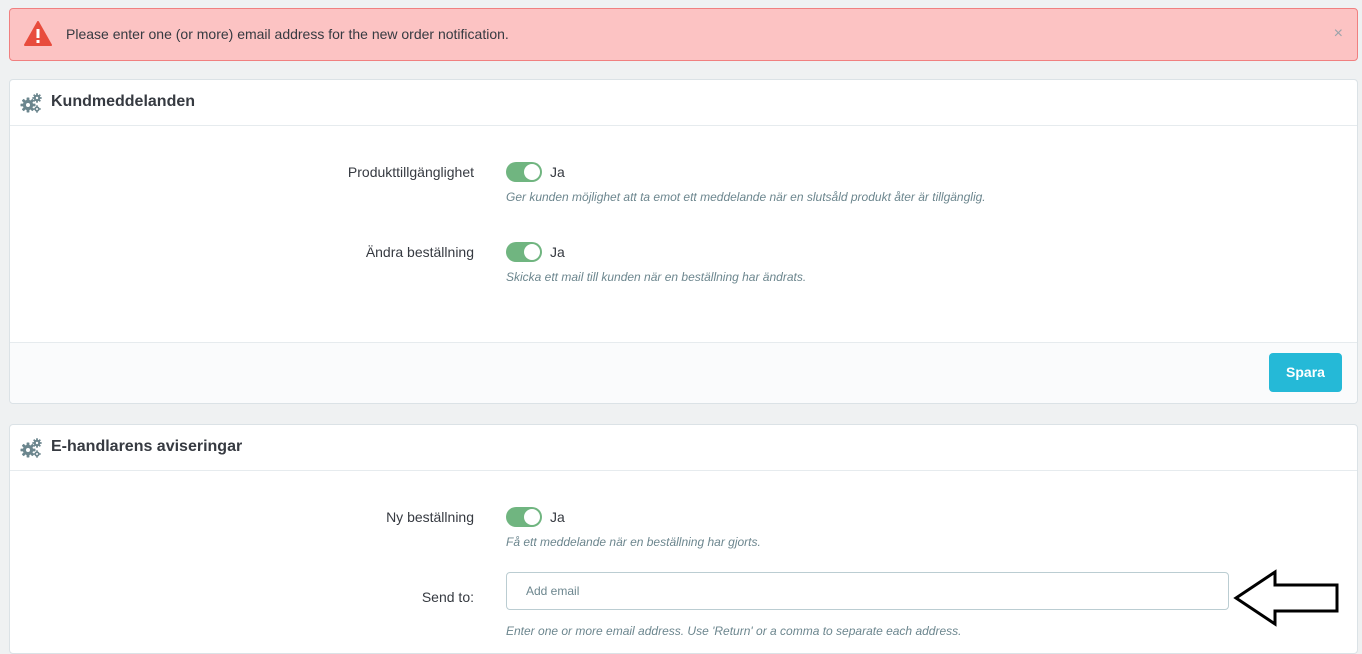  What do you see at coordinates (410, 172) in the screenshot?
I see `field-label: Produkttillgänglighet` at bounding box center [410, 172].